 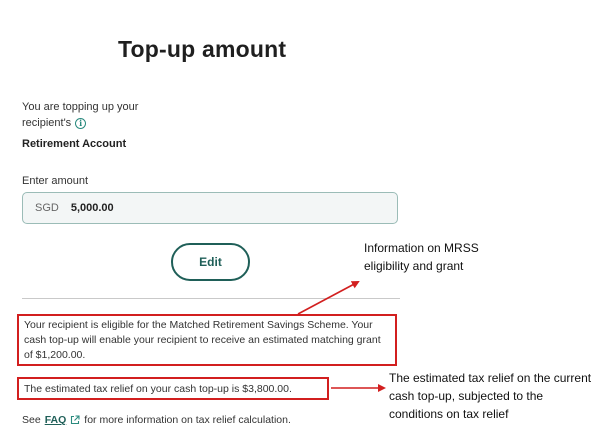 What do you see at coordinates (75, 420) in the screenshot?
I see `external-link-icon` at bounding box center [75, 420].